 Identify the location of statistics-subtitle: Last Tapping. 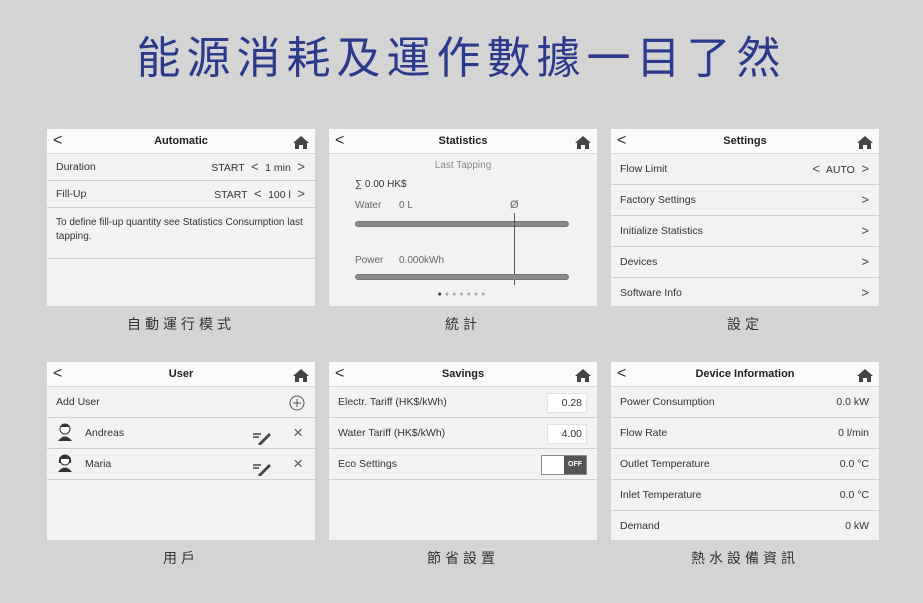
(463, 165).